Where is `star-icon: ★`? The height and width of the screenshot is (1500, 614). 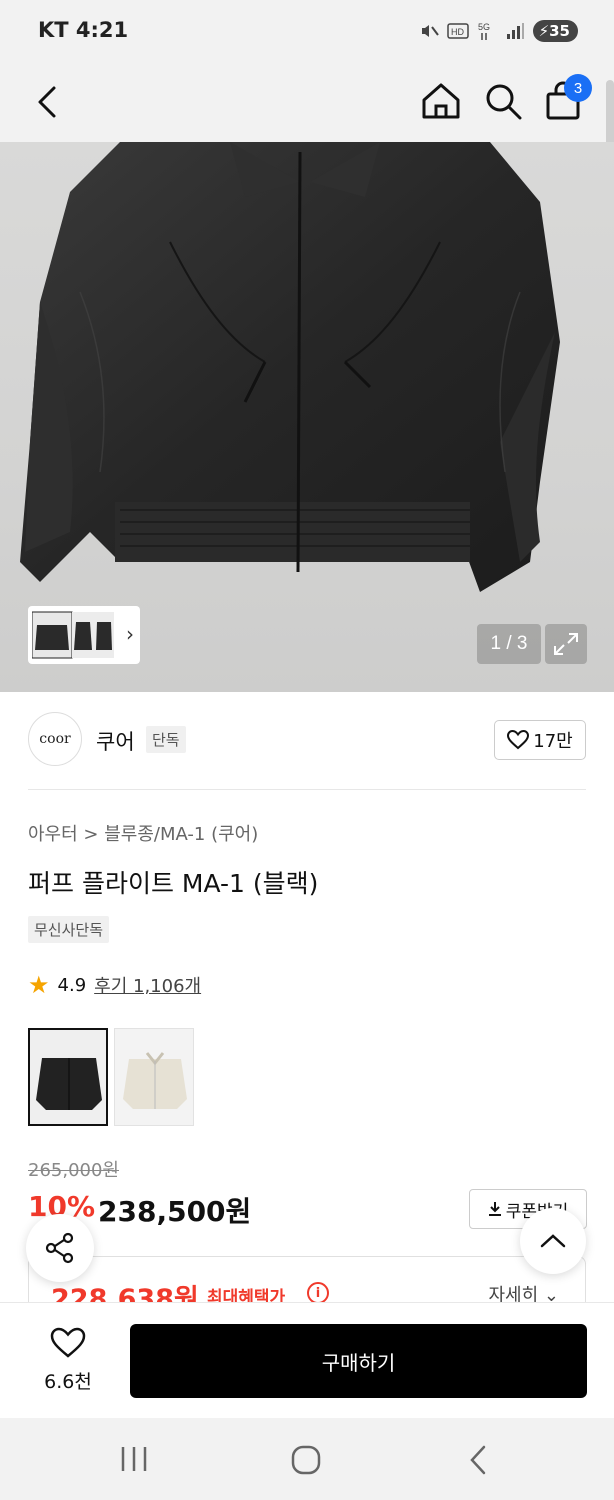 star-icon: ★ is located at coordinates (39, 985).